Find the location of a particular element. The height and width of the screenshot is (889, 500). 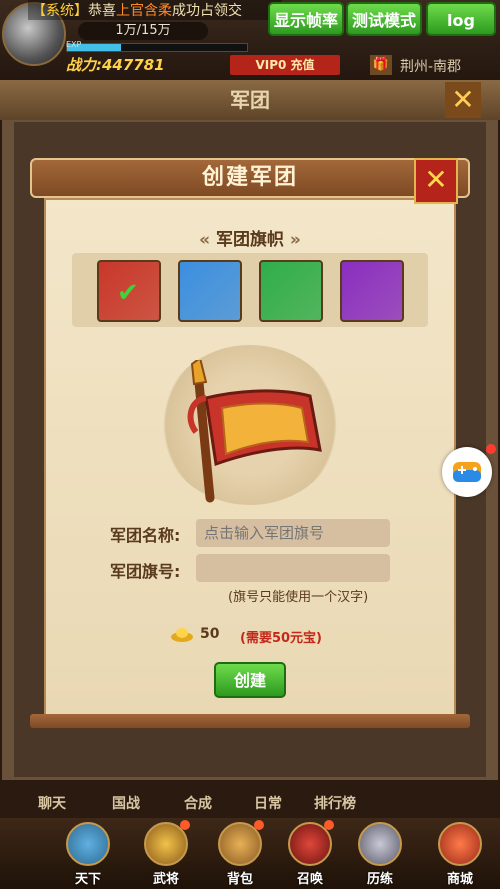

system-text-prefix: 恭喜 is located at coordinates (102, 11).